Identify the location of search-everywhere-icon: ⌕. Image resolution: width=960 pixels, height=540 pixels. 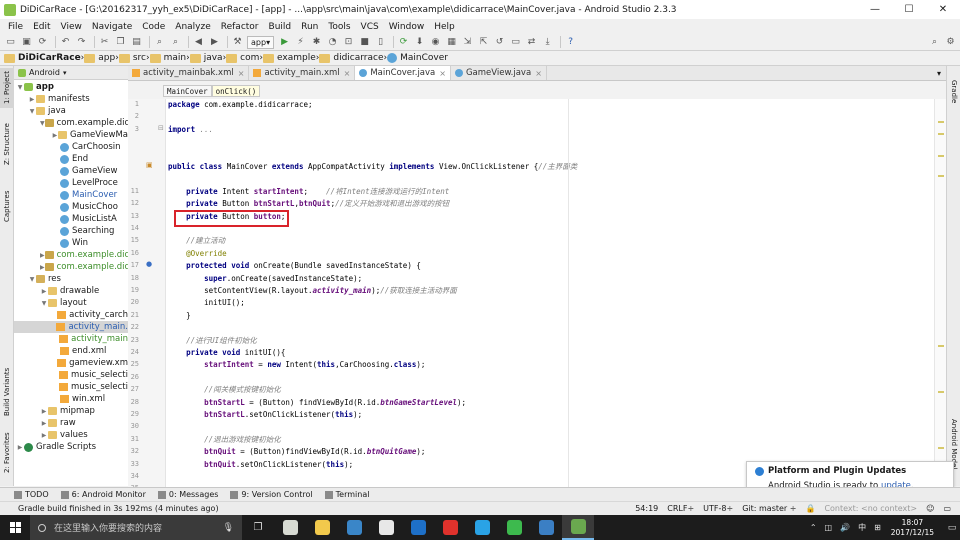
(934, 42).